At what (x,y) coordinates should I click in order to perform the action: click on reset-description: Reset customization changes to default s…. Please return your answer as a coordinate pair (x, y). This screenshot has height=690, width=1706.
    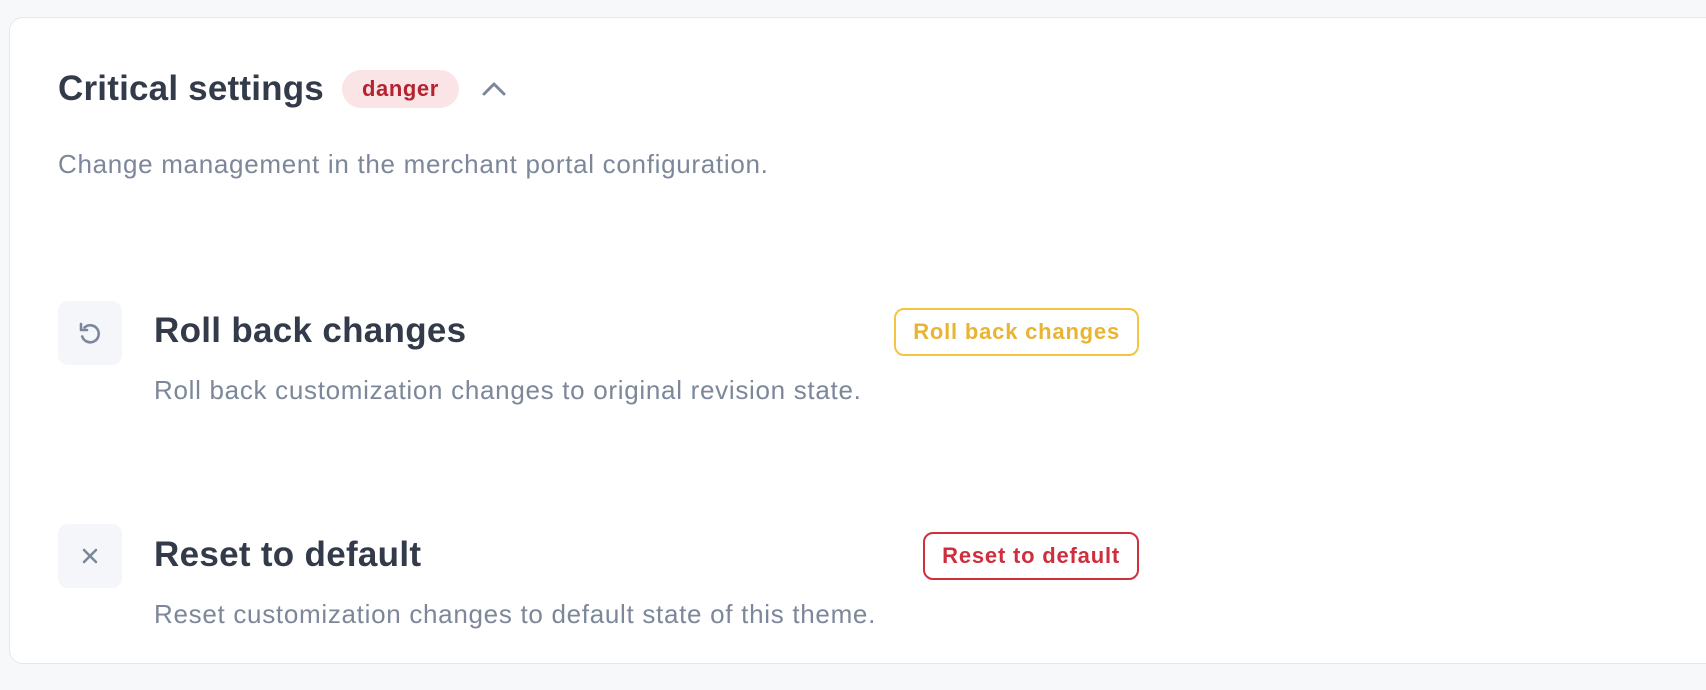
    Looking at the image, I should click on (515, 614).